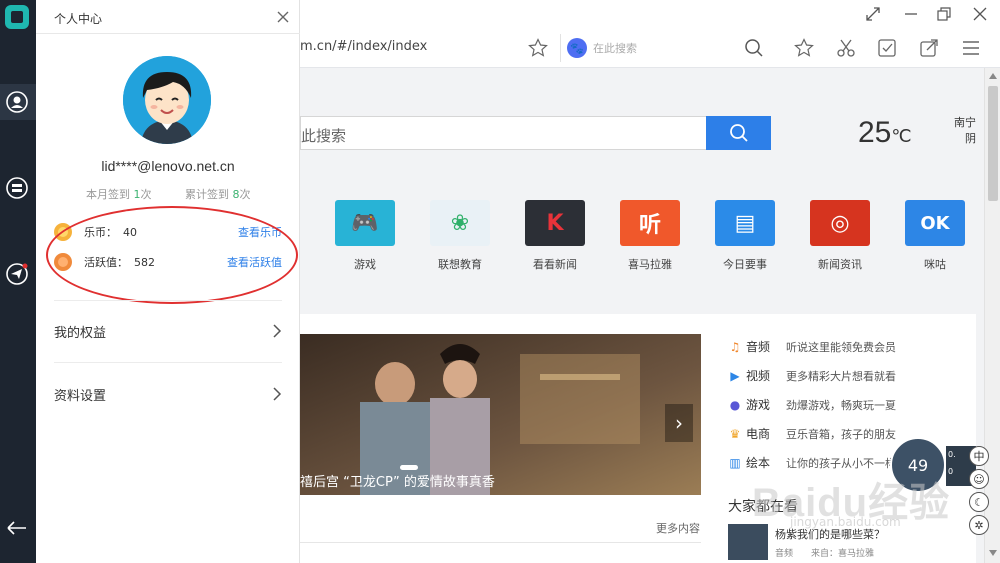 The height and width of the screenshot is (563, 1000). What do you see at coordinates (804, 48) in the screenshot?
I see `favorites-icon` at bounding box center [804, 48].